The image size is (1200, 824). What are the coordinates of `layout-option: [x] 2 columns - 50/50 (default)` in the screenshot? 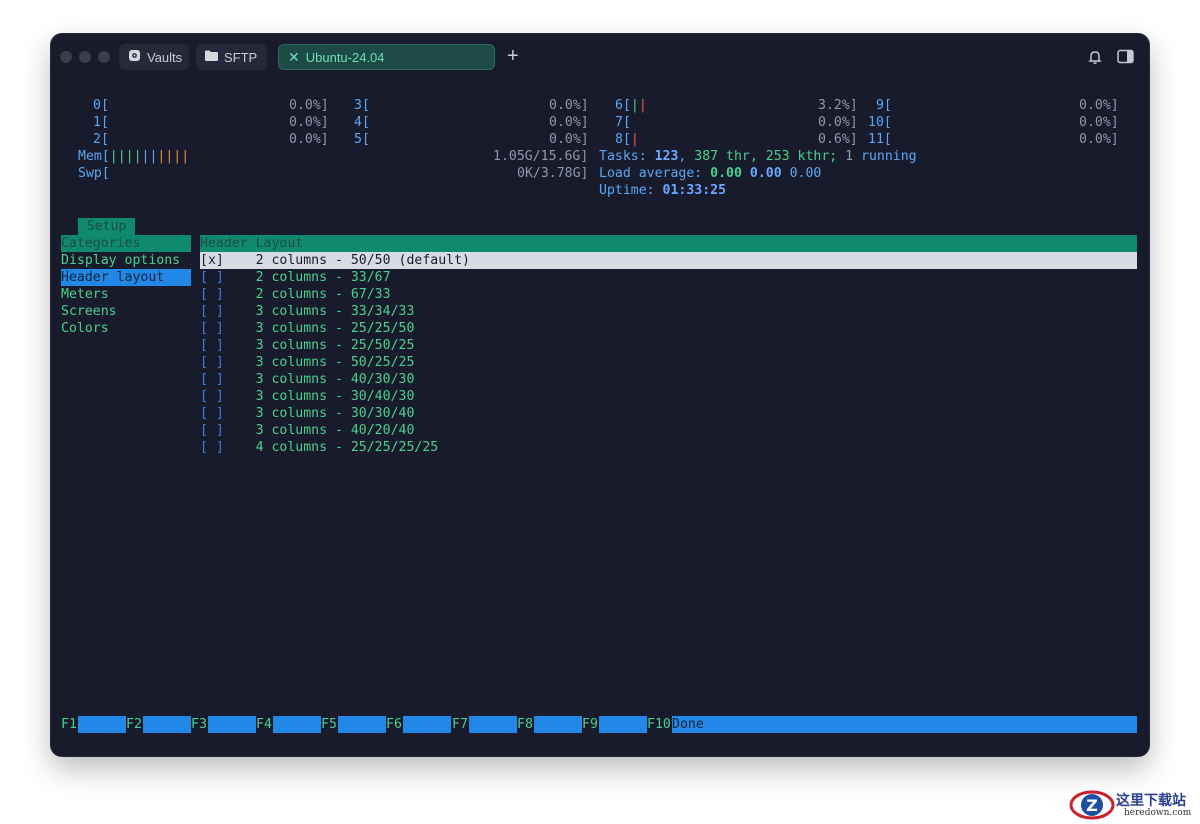 It's located at (668, 260).